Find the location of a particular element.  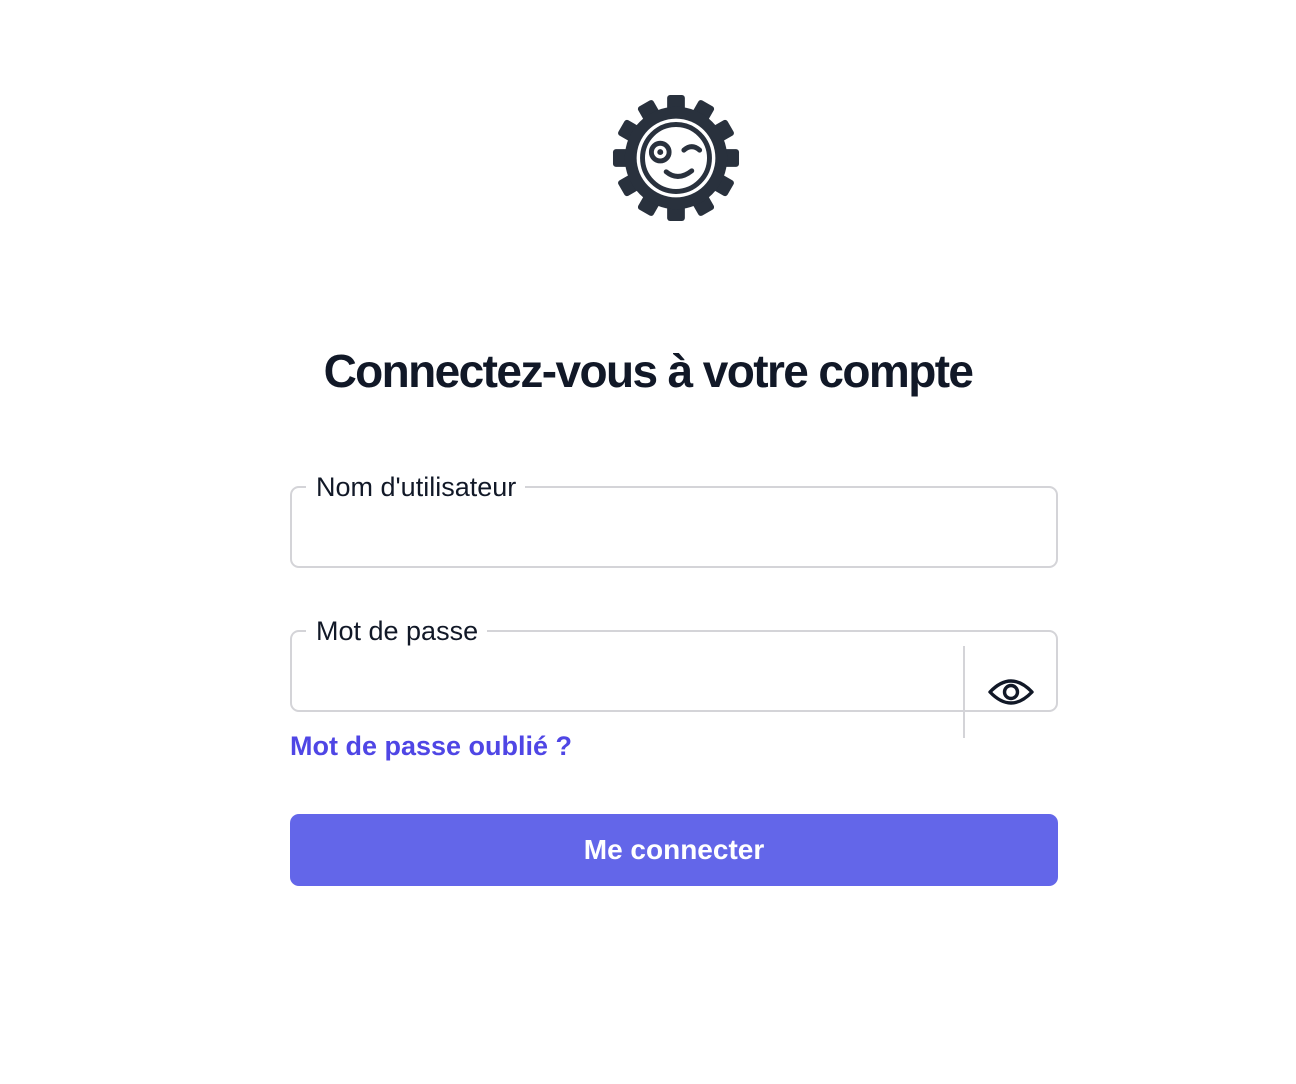

forgot-password-link: Mot de passe oublié ? is located at coordinates (431, 746).